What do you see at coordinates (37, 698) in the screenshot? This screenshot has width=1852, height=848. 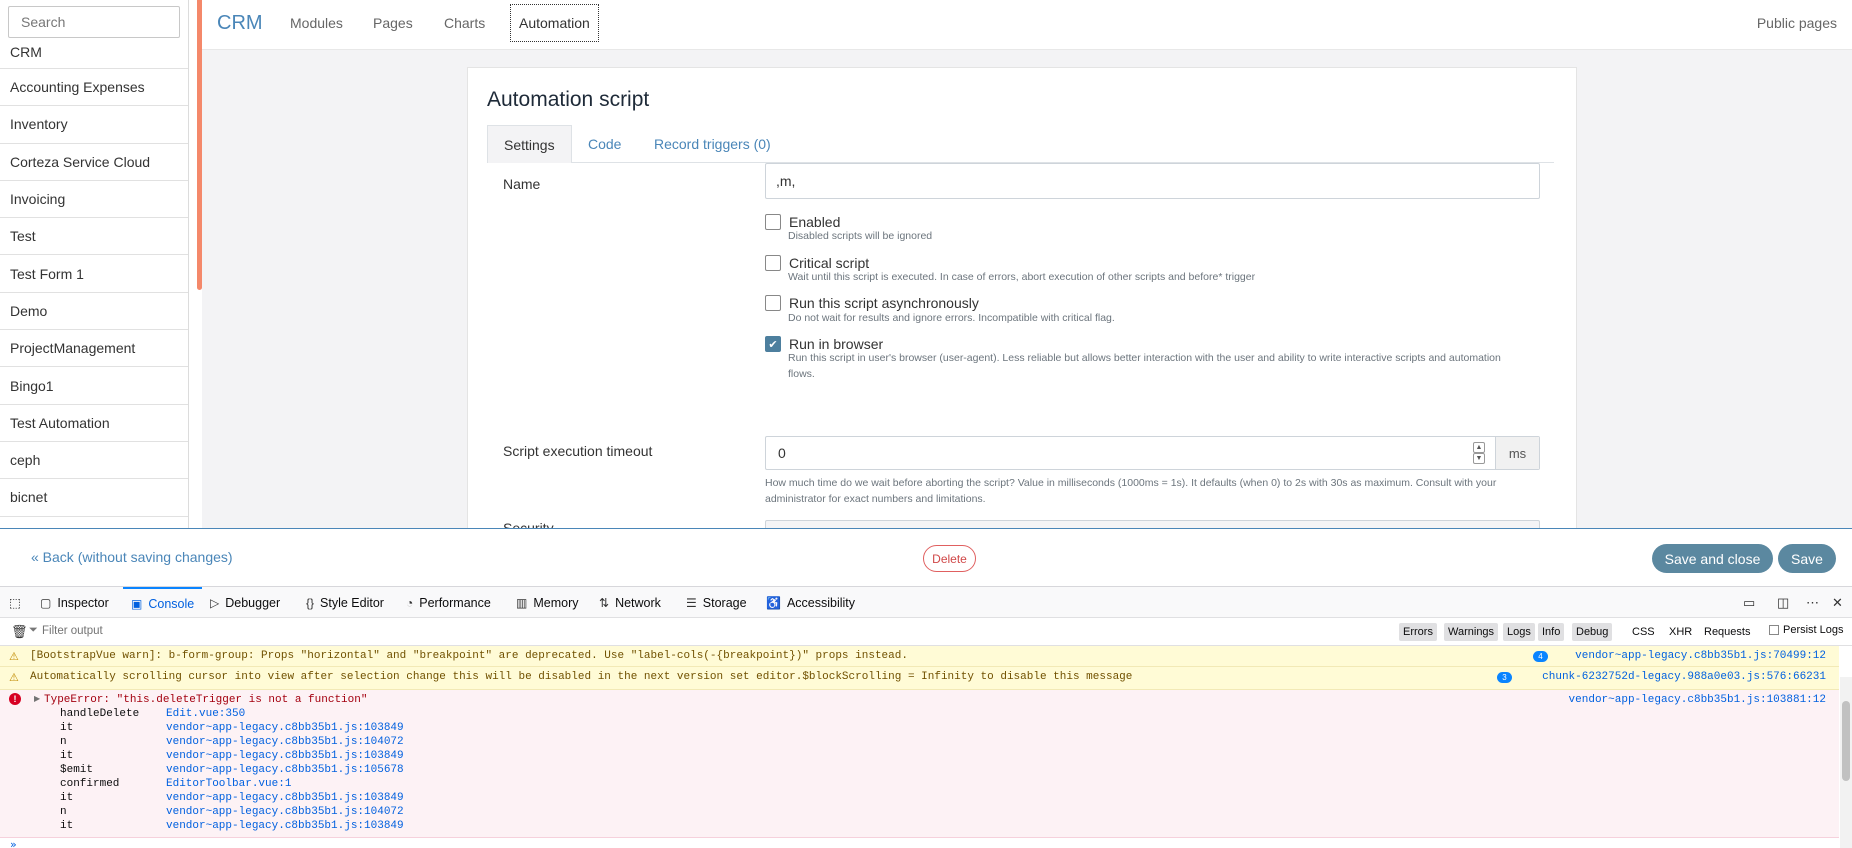 I see `expand-triangle-icon: ▶` at bounding box center [37, 698].